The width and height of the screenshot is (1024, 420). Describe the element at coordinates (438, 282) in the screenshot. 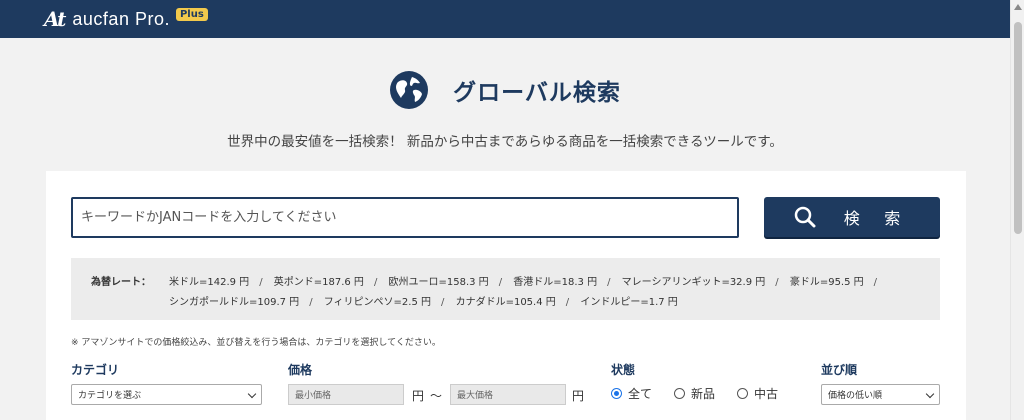

I see `rate-item: 欧州ユーロ=158.3 円` at that location.